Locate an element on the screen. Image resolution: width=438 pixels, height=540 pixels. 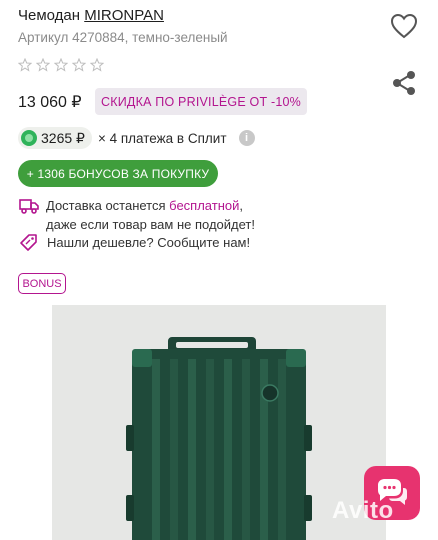
delivery-line1-start: Доставка останется is located at coordinates (108, 205).